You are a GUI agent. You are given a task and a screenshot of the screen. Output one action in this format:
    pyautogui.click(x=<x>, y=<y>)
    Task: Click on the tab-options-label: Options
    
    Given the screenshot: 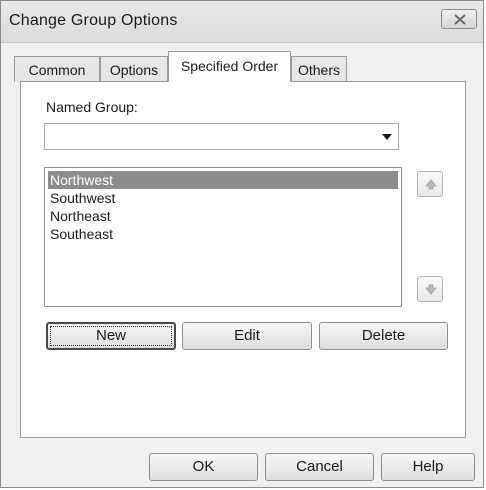 What is the action you would take?
    pyautogui.click(x=134, y=70)
    